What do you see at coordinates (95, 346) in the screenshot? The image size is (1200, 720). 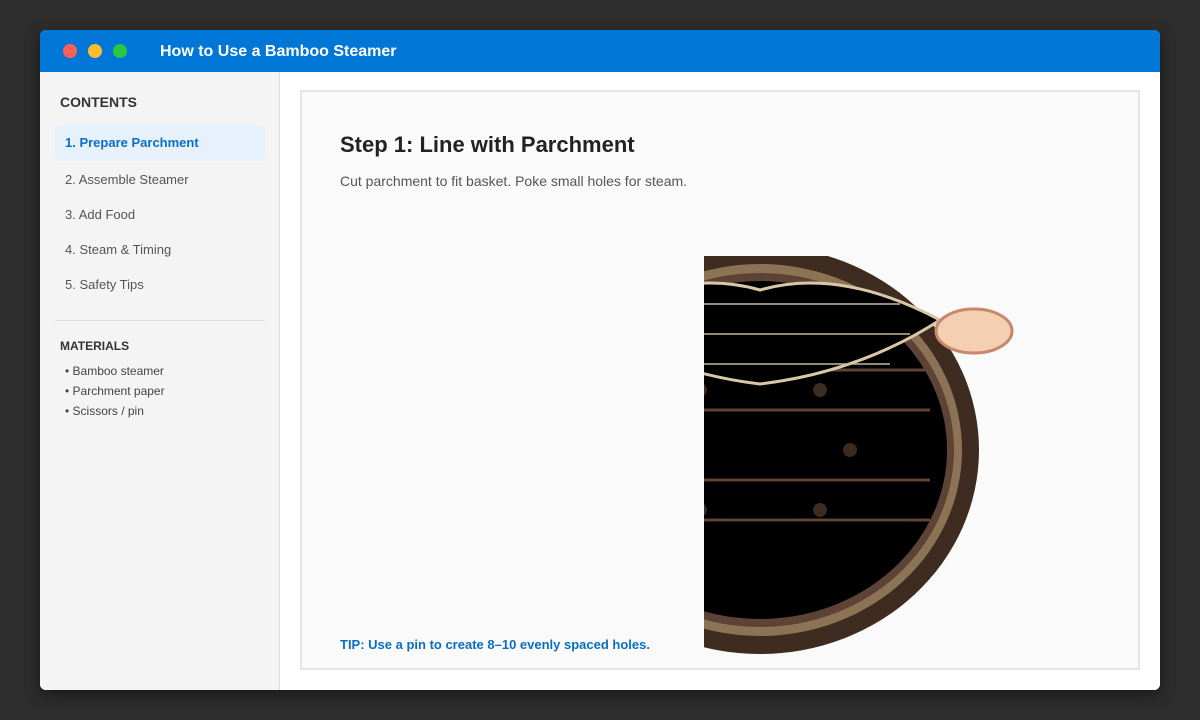 I see `materials-heading: MATERIALS` at bounding box center [95, 346].